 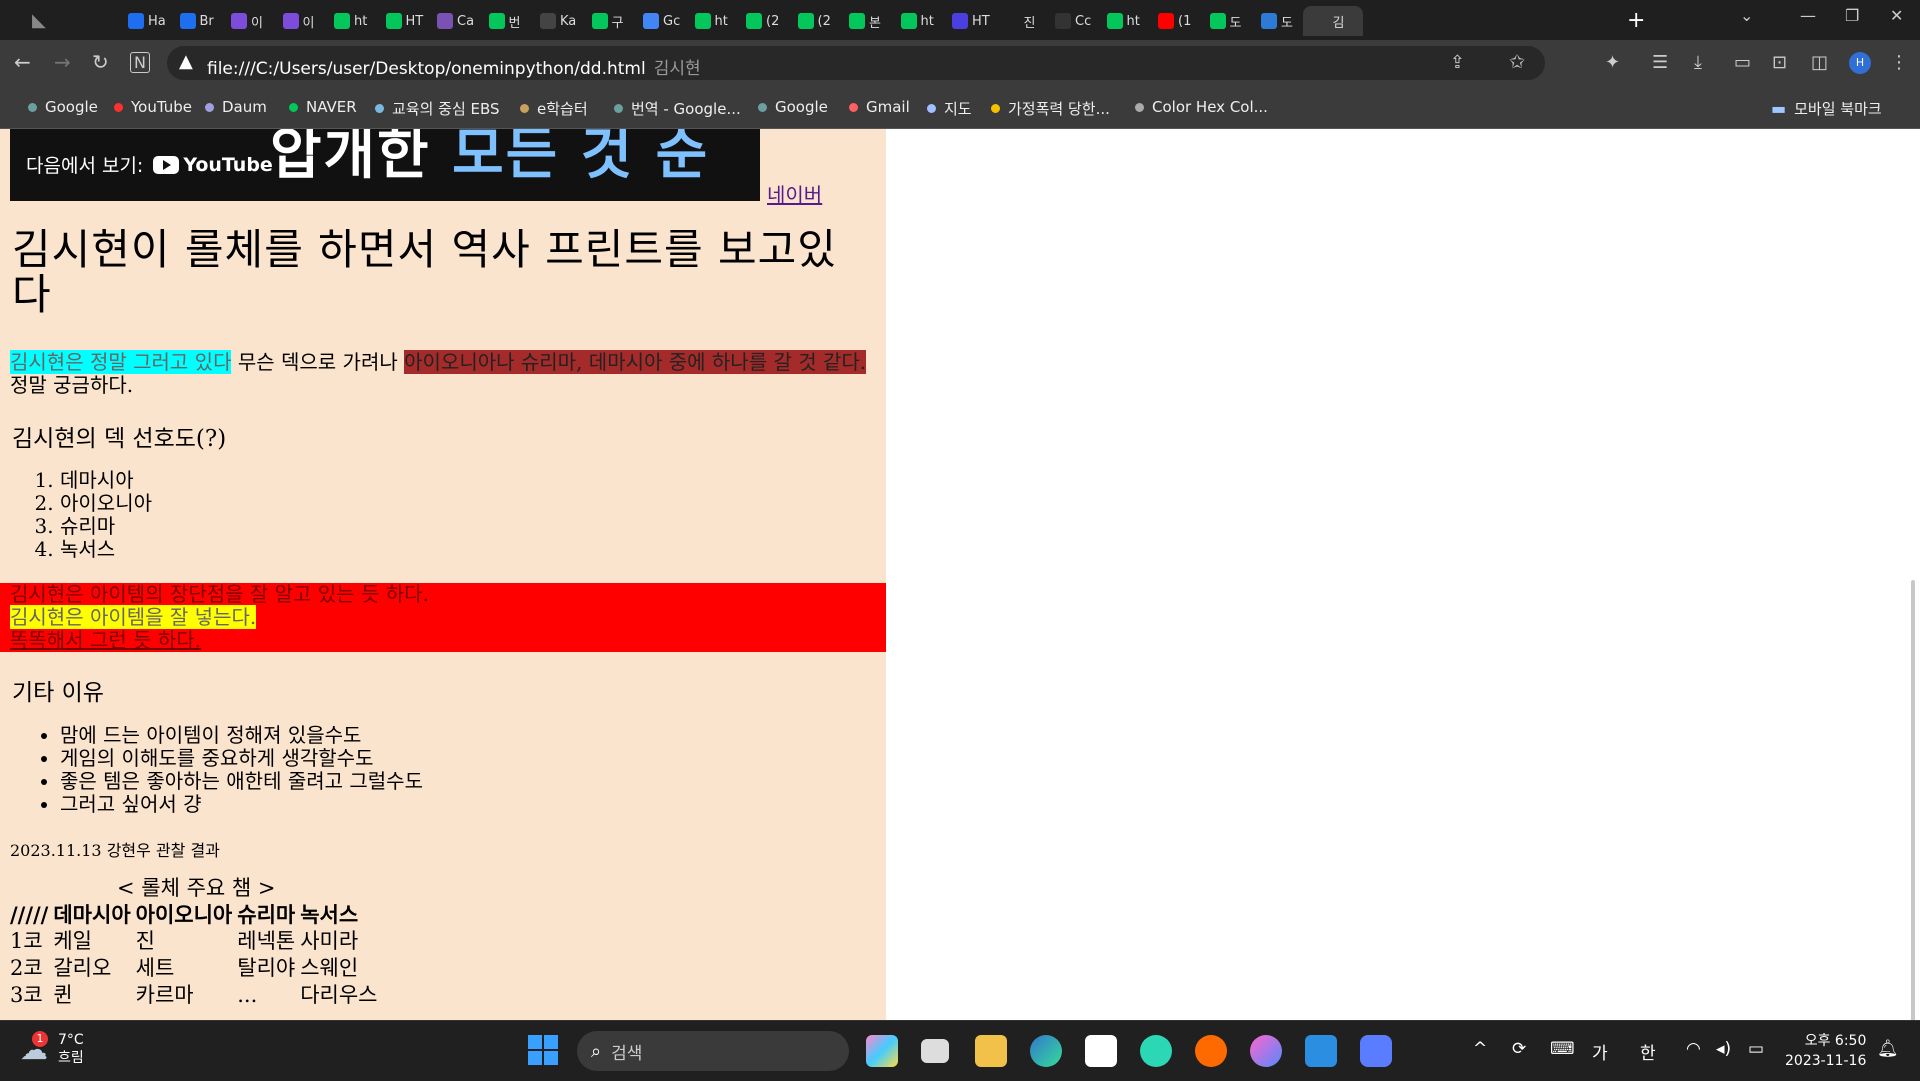 What do you see at coordinates (140, 62) in the screenshot?
I see `reader-icon: N` at bounding box center [140, 62].